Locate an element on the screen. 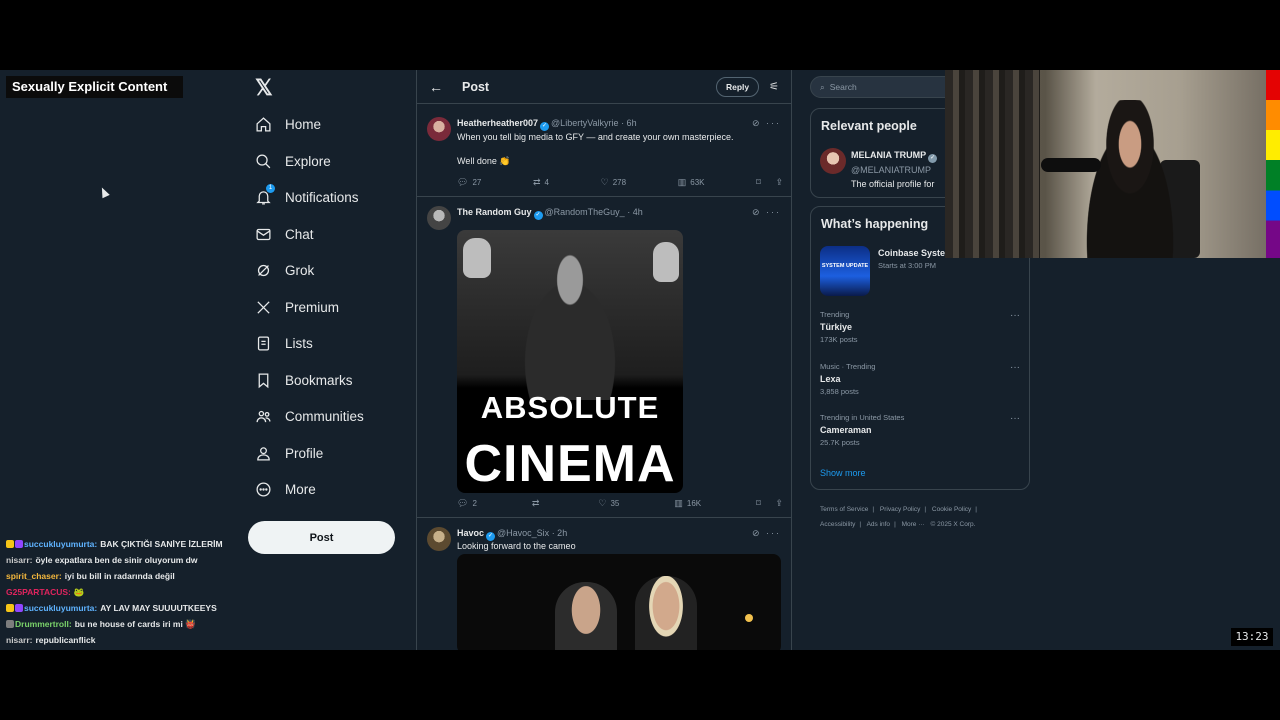 The image size is (1280, 720). reply-action: 💬︎ 27 is located at coordinates (469, 182).